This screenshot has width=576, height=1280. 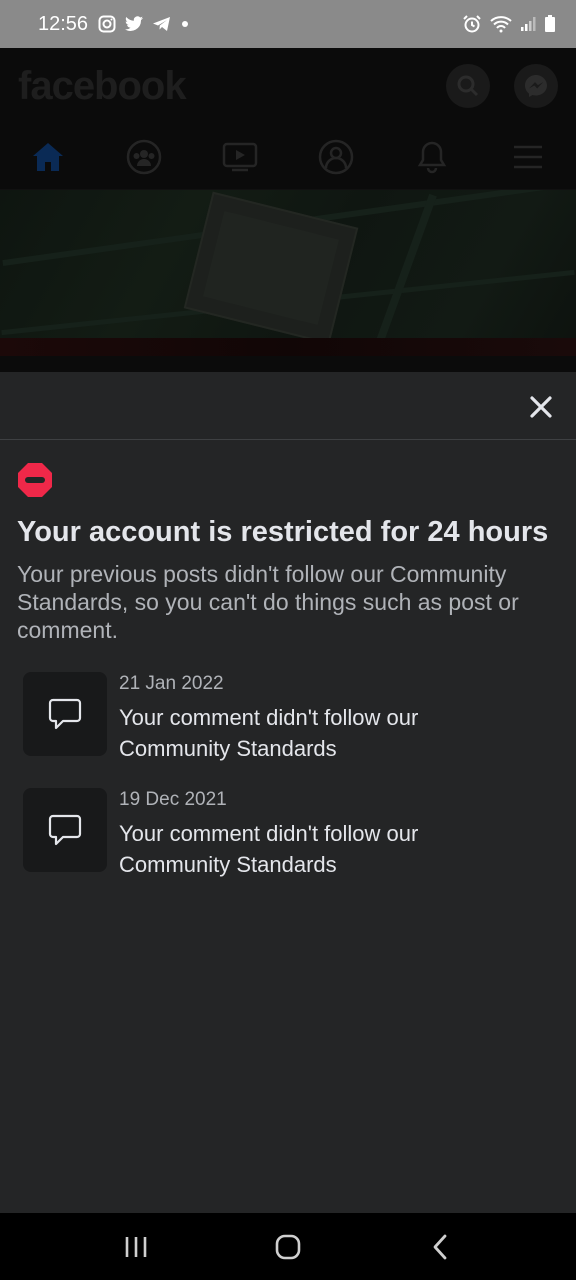 I want to click on twitter-icon, so click(x=134, y=24).